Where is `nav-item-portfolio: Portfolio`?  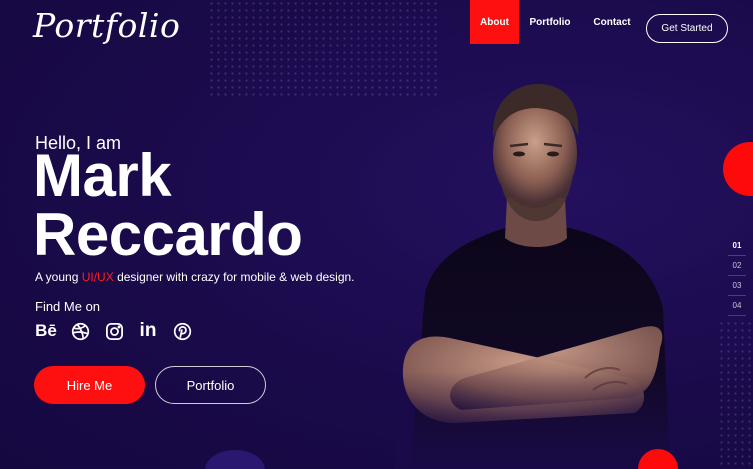
nav-item-portfolio: Portfolio is located at coordinates (550, 22).